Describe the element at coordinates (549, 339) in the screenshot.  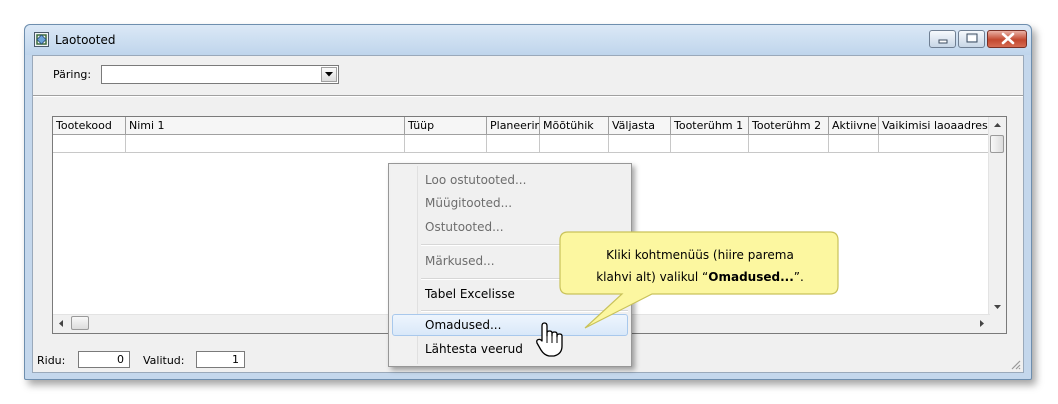
I see `hand-cursor-icon` at that location.